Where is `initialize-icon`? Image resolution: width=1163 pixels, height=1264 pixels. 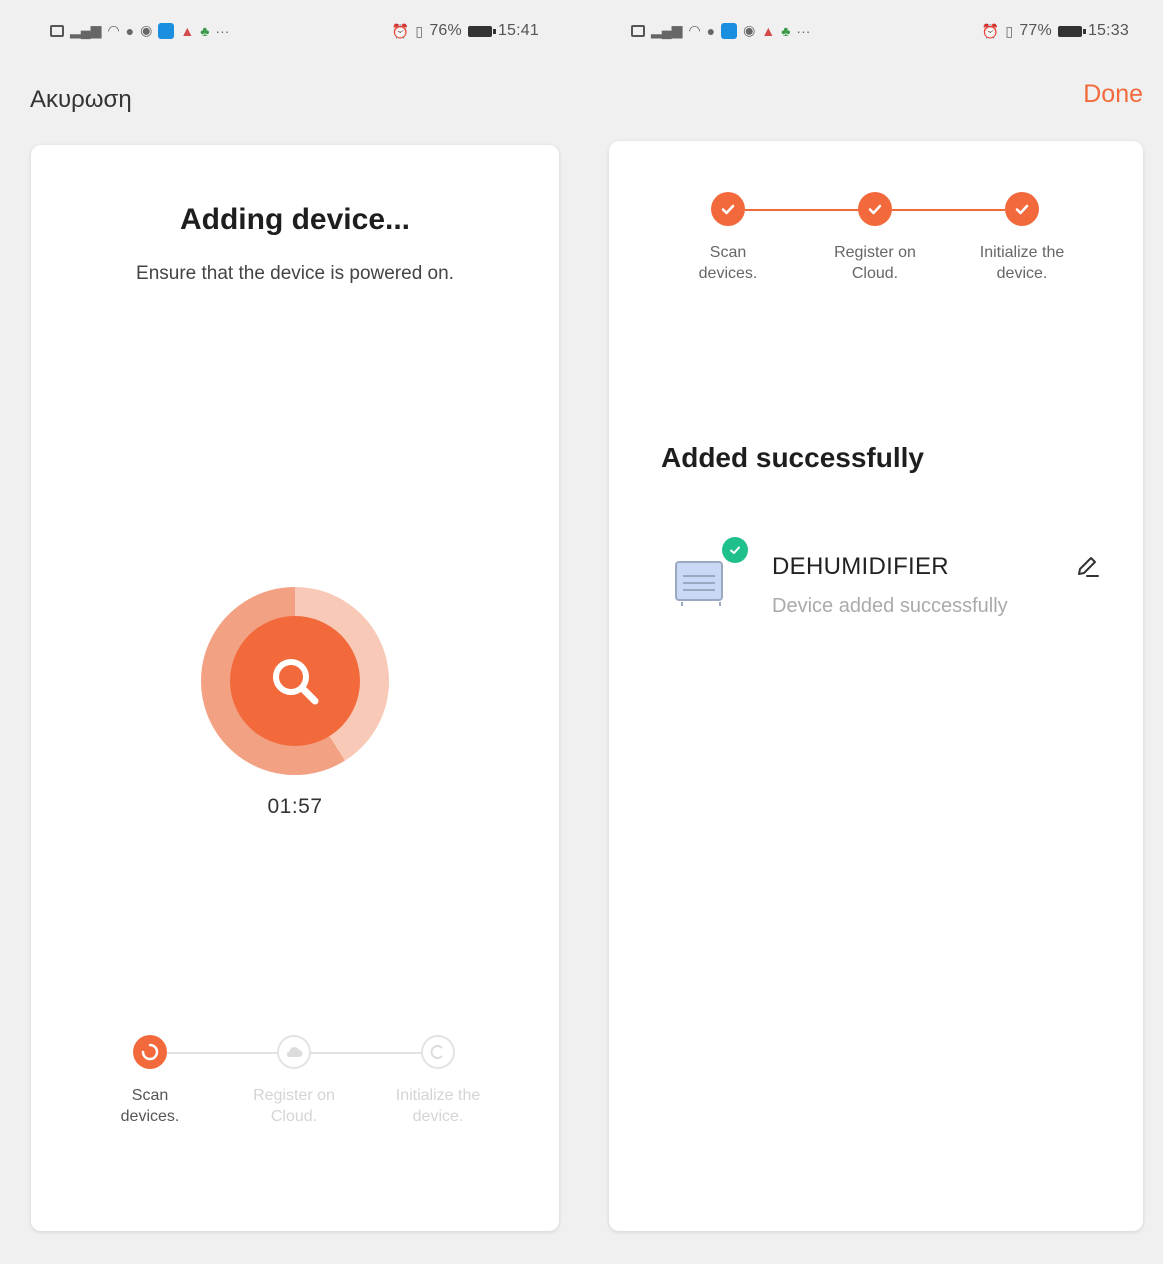
initialize-icon is located at coordinates (436, 1052).